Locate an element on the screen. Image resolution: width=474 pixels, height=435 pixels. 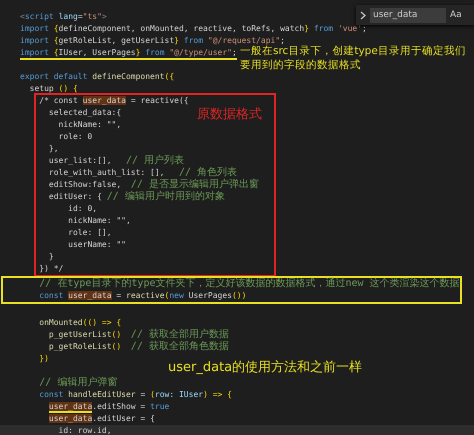
code-line: p_getRoleList() // 获取全部角色数据 is located at coordinates (138, 347).